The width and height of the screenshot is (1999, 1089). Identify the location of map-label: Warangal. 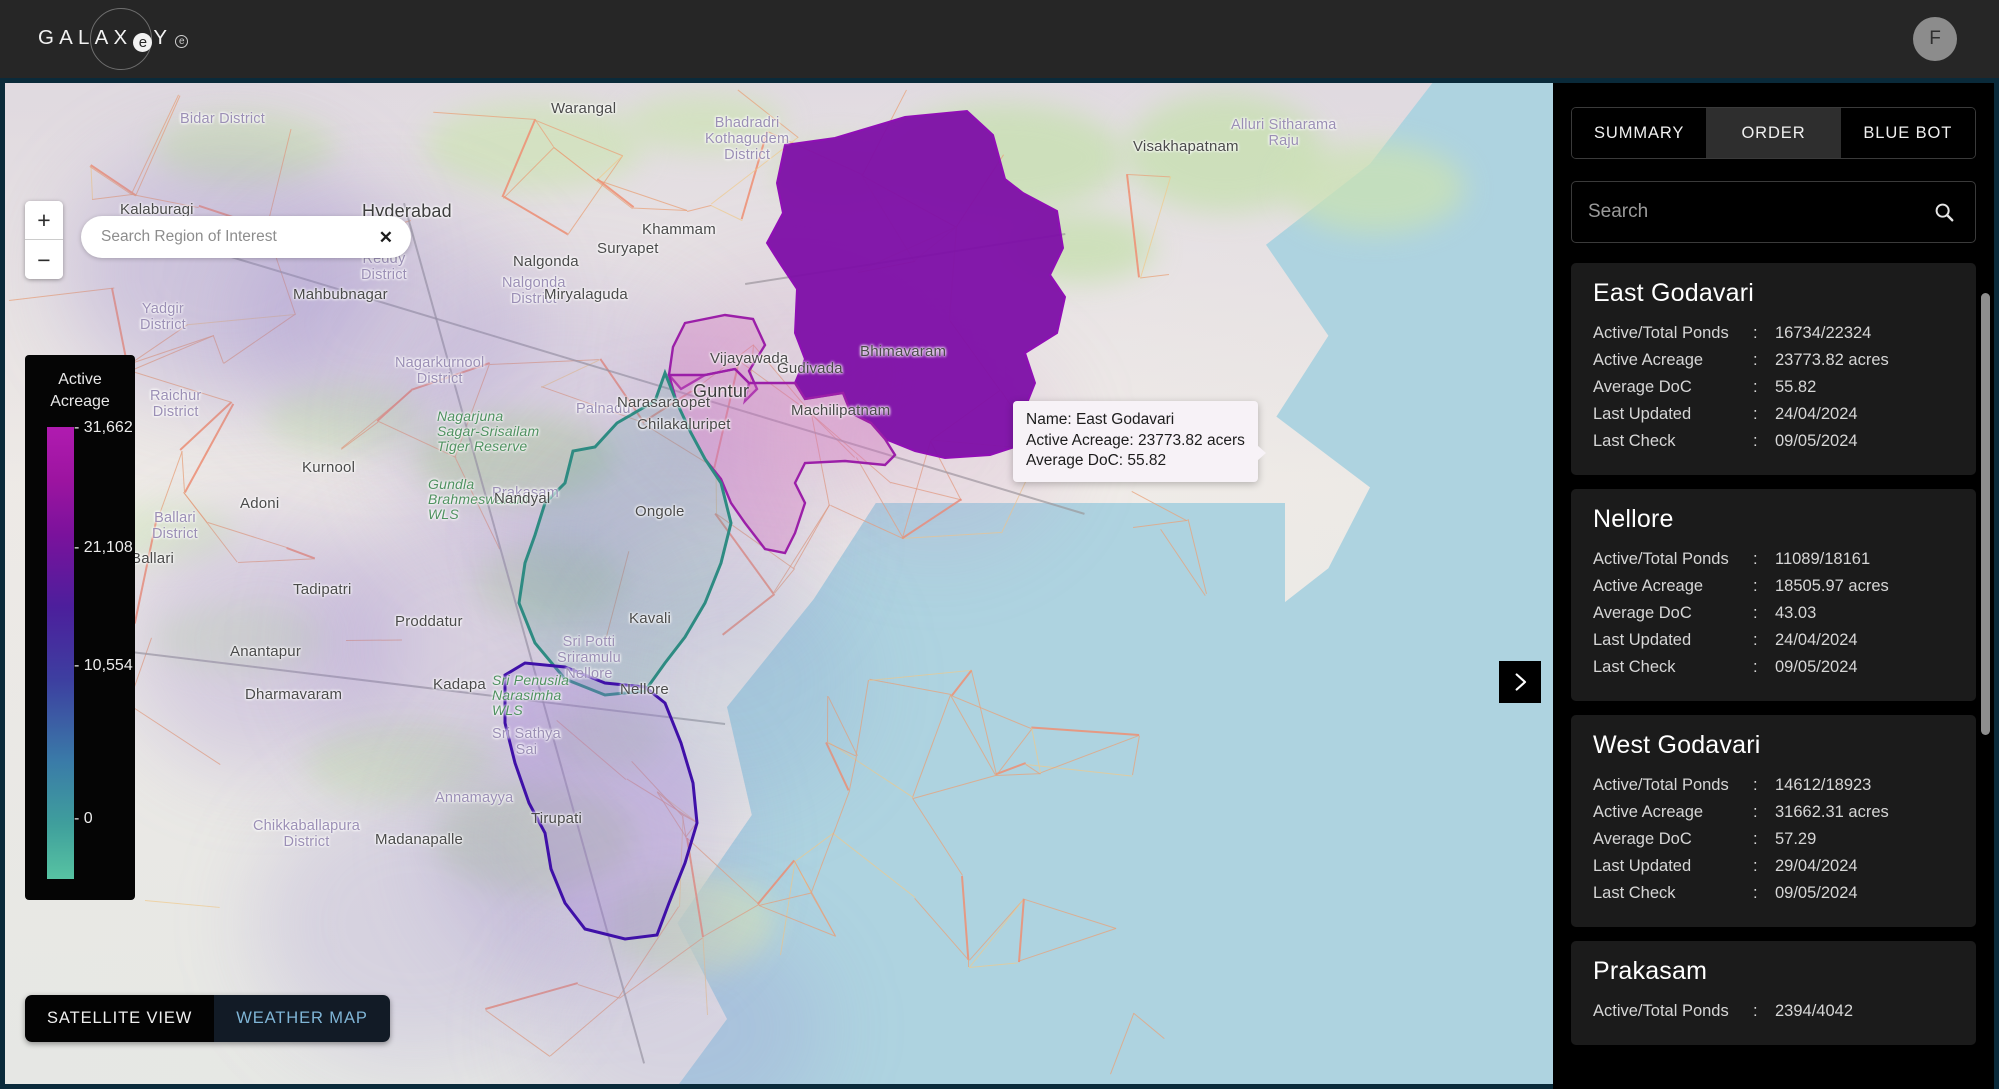
(584, 108).